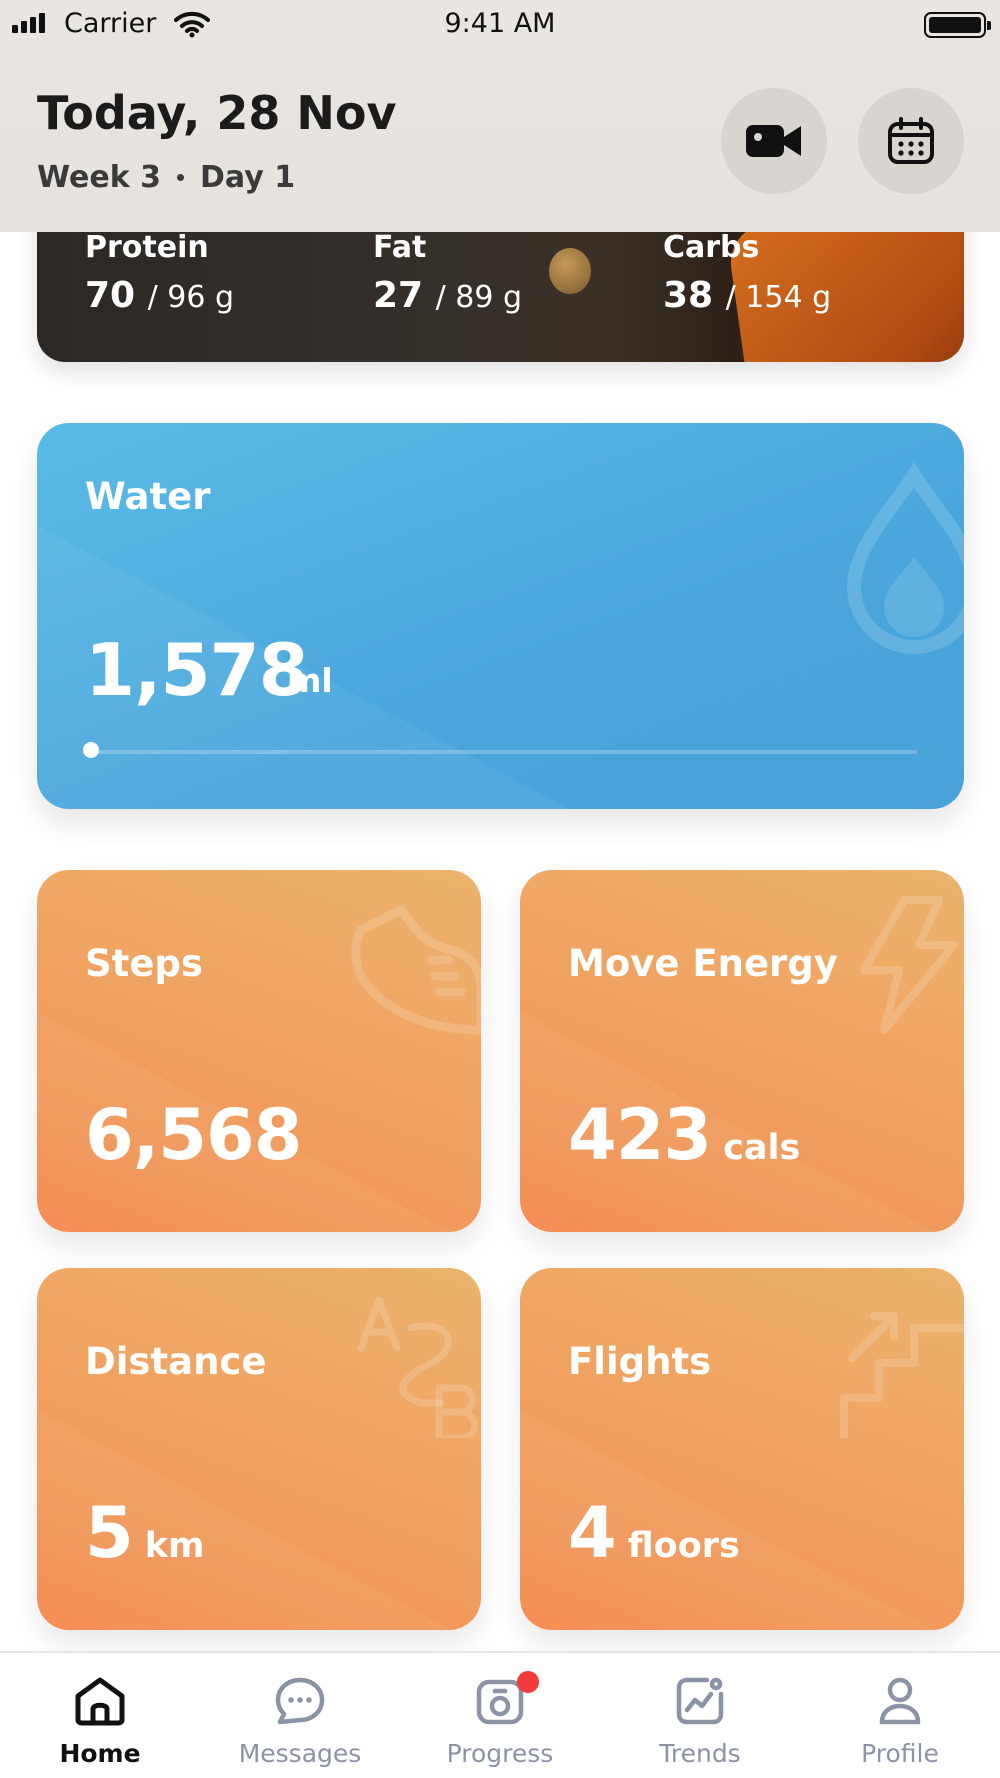 The height and width of the screenshot is (1778, 1000). What do you see at coordinates (479, 297) in the screenshot?
I see `macro-fat-target: / 89 g` at bounding box center [479, 297].